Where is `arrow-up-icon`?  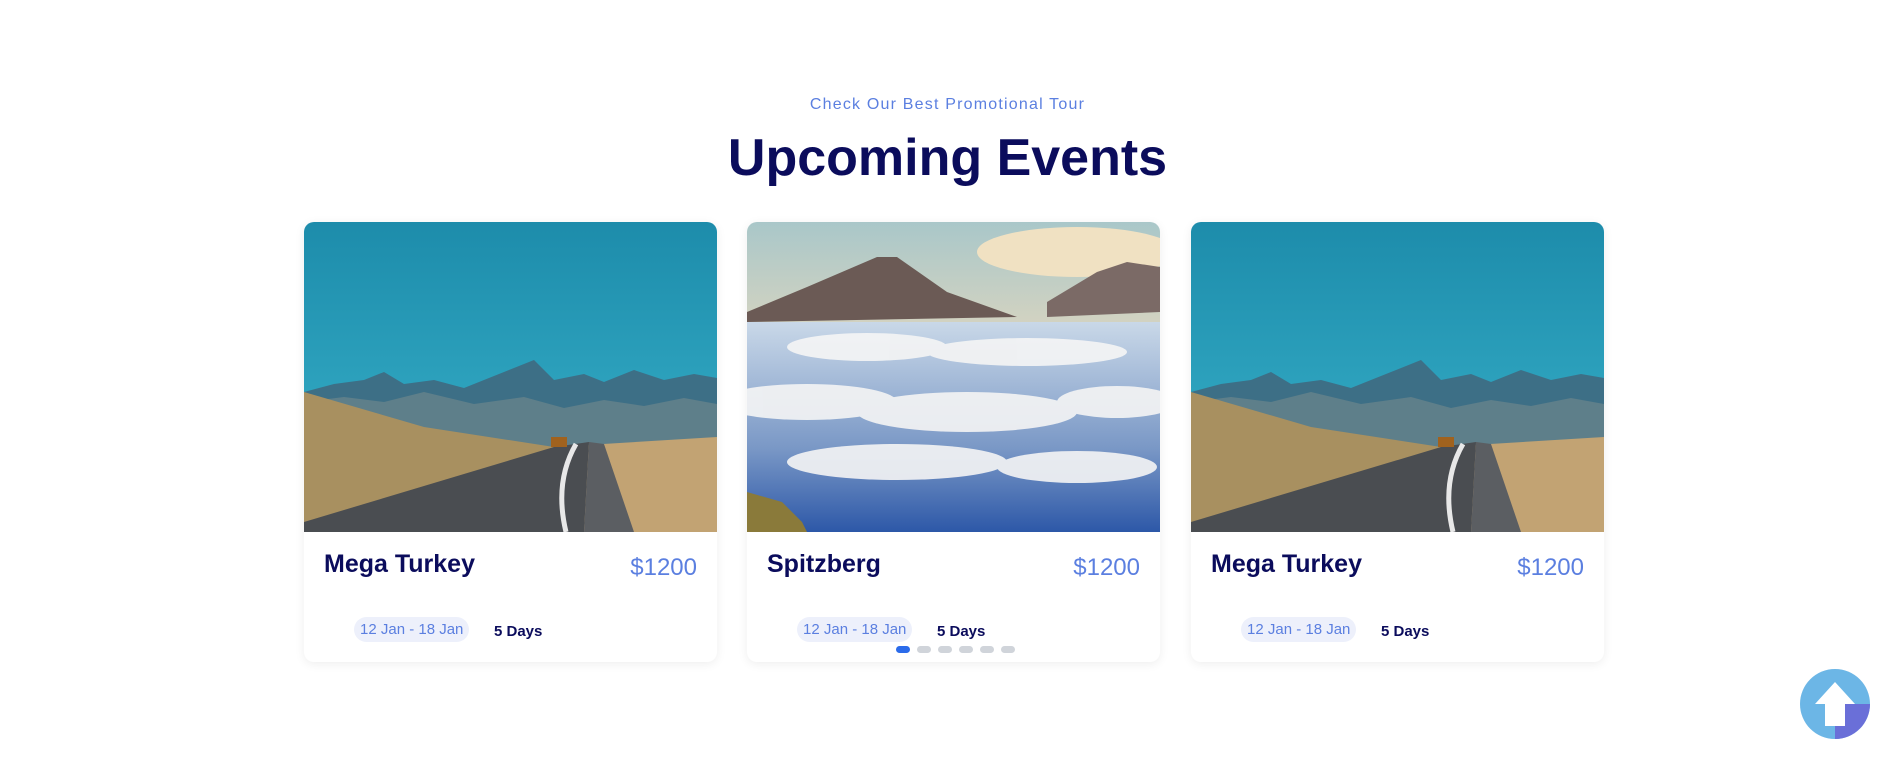
arrow-up-icon is located at coordinates (1835, 704).